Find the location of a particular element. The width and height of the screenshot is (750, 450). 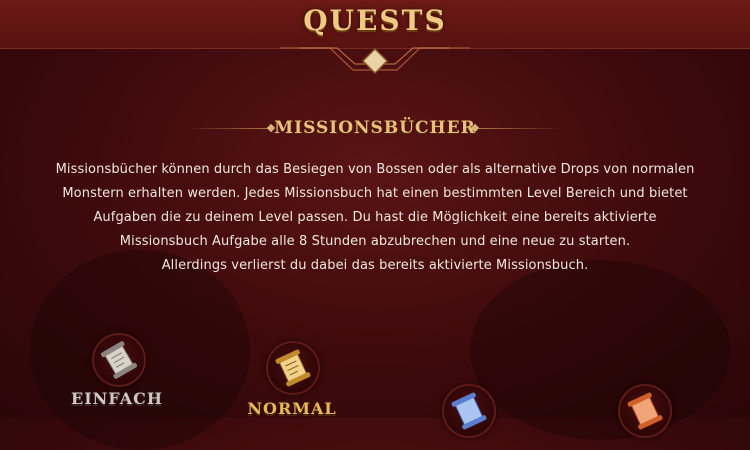

section-rule-right is located at coordinates (520, 128).